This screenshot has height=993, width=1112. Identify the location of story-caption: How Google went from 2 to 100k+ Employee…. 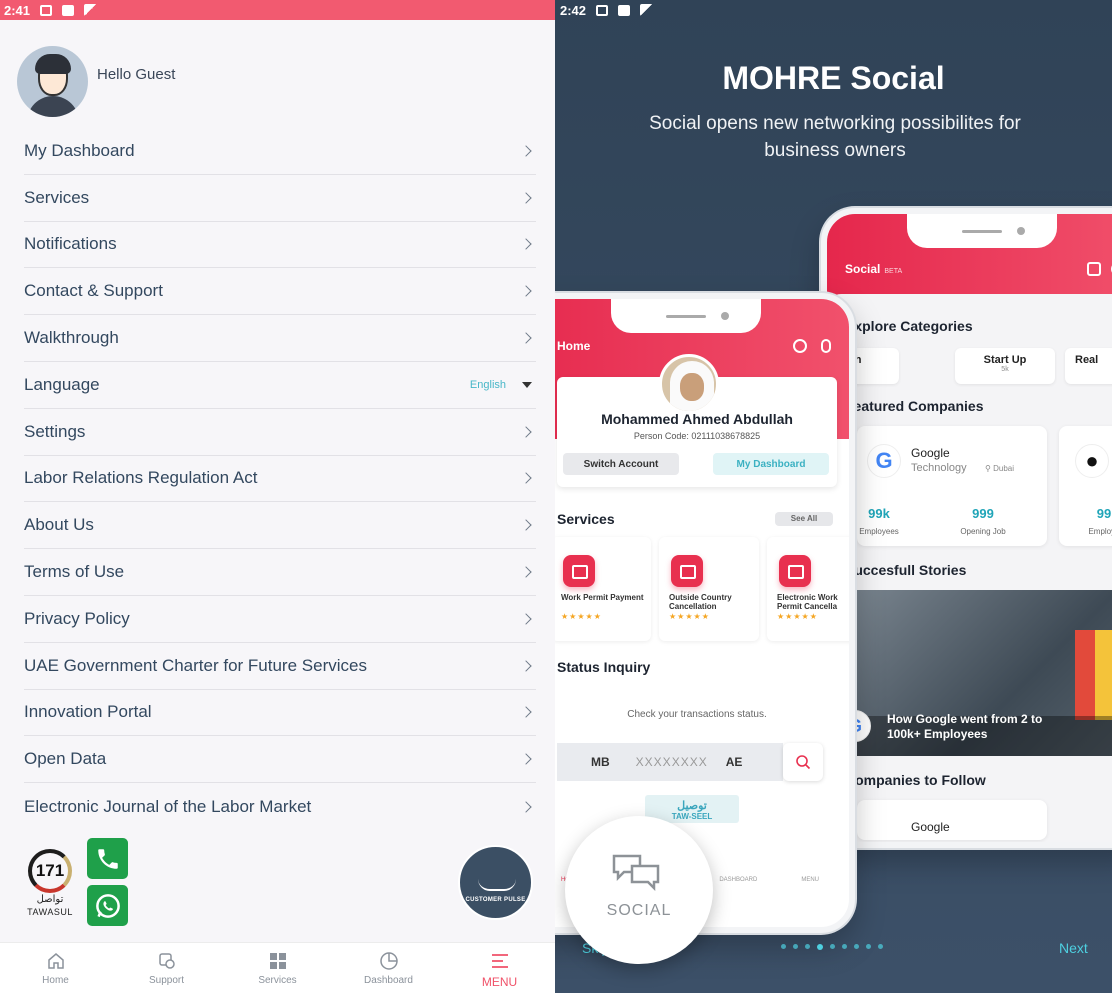
(965, 726).